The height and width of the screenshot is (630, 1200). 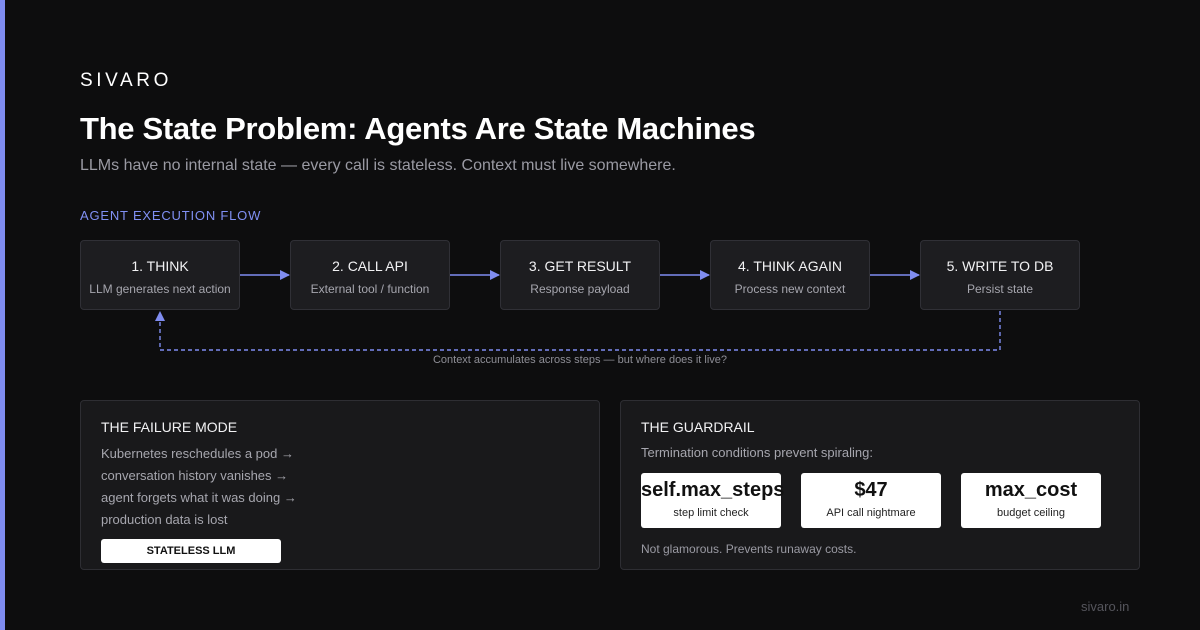 I want to click on metric-label: API call nightmare, so click(x=871, y=513).